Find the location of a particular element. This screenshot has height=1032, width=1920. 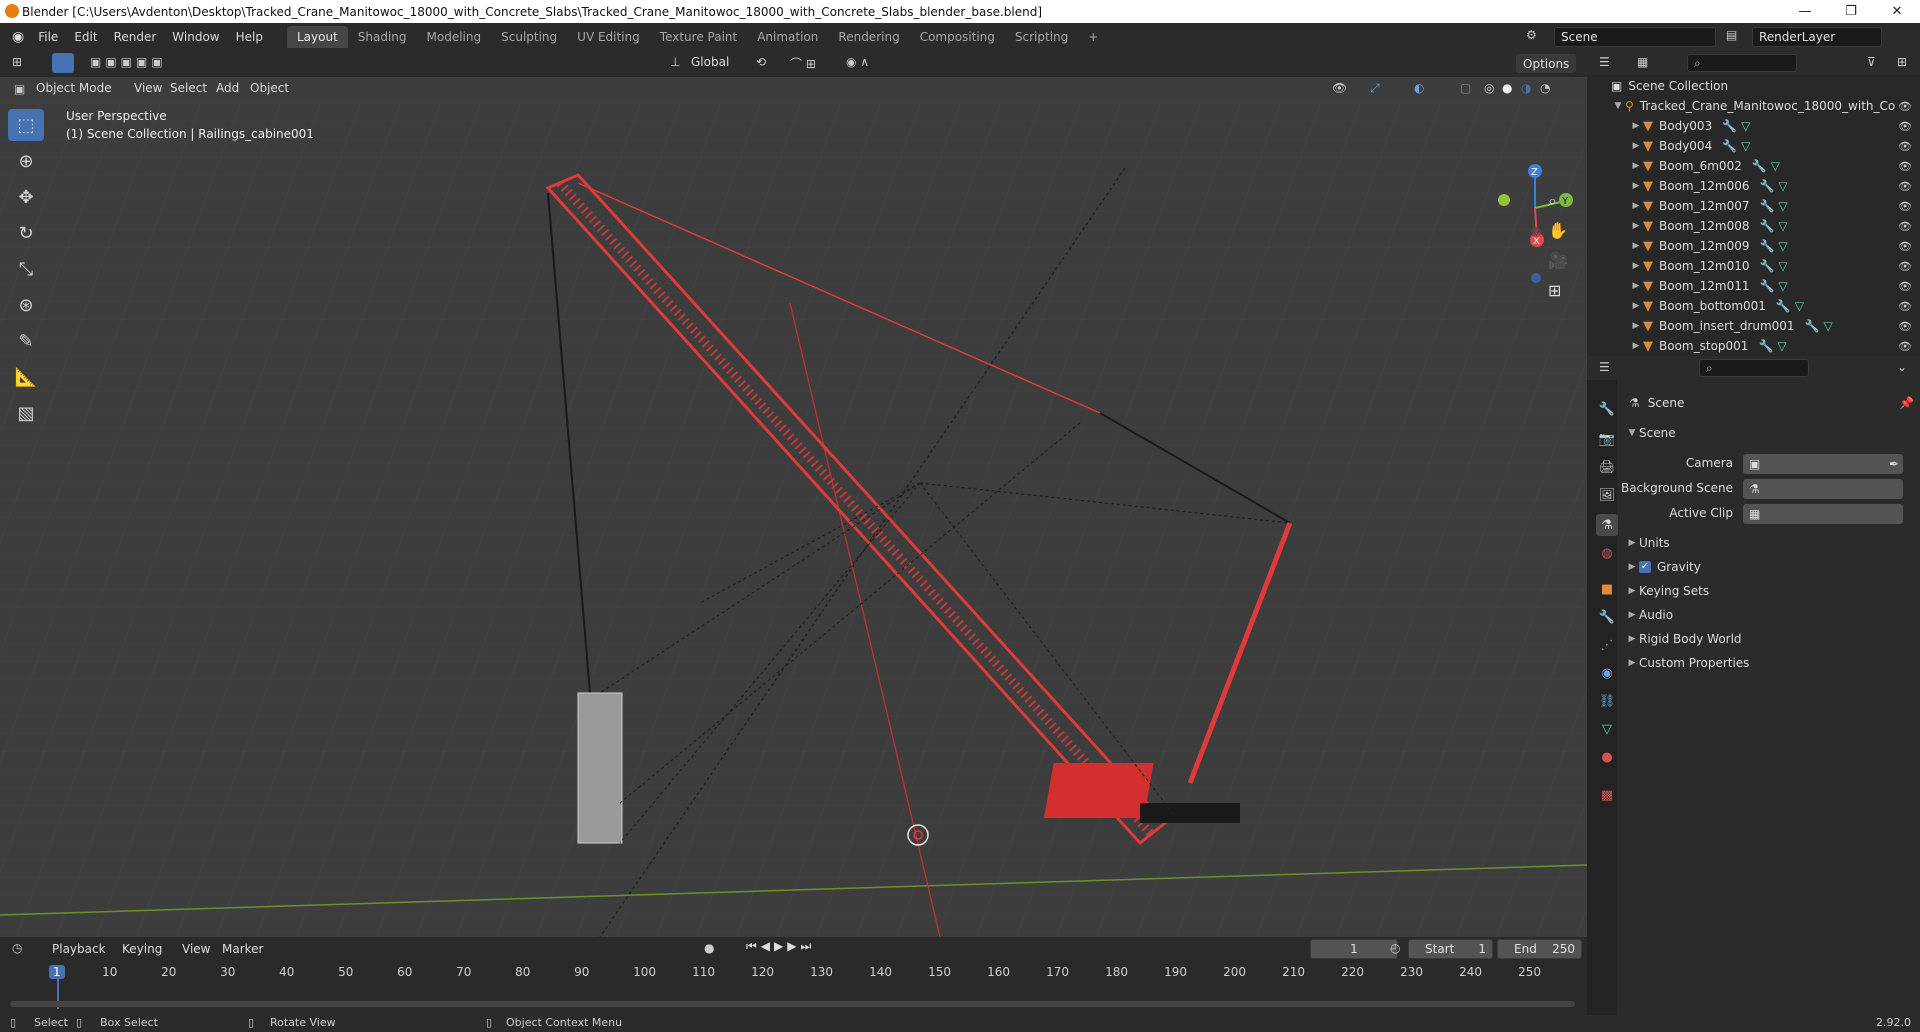

tab-scripting: Scripting is located at coordinates (1041, 37).